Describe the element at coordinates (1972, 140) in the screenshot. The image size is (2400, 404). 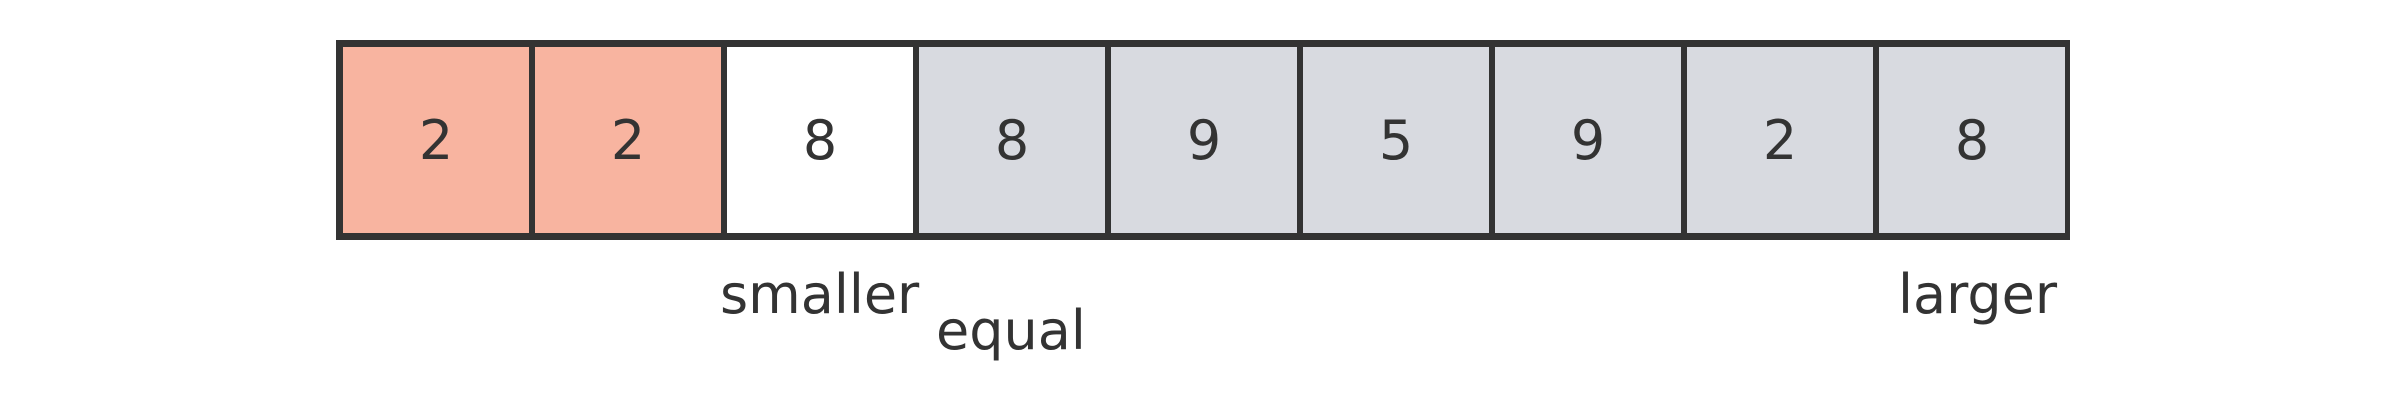
I see `array-cell-8: 8` at that location.